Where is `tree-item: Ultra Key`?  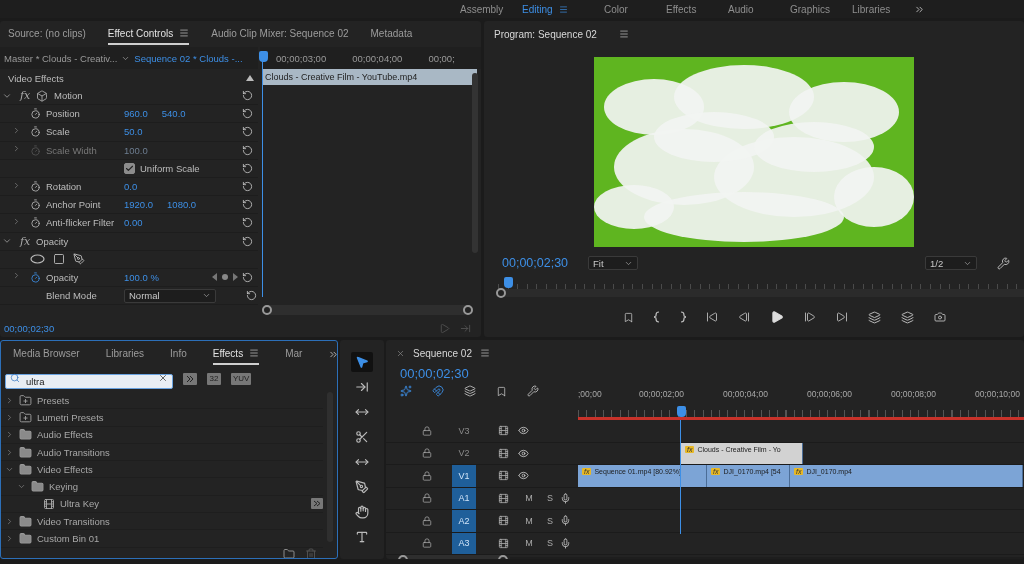 tree-item: Ultra Key is located at coordinates (80, 504).